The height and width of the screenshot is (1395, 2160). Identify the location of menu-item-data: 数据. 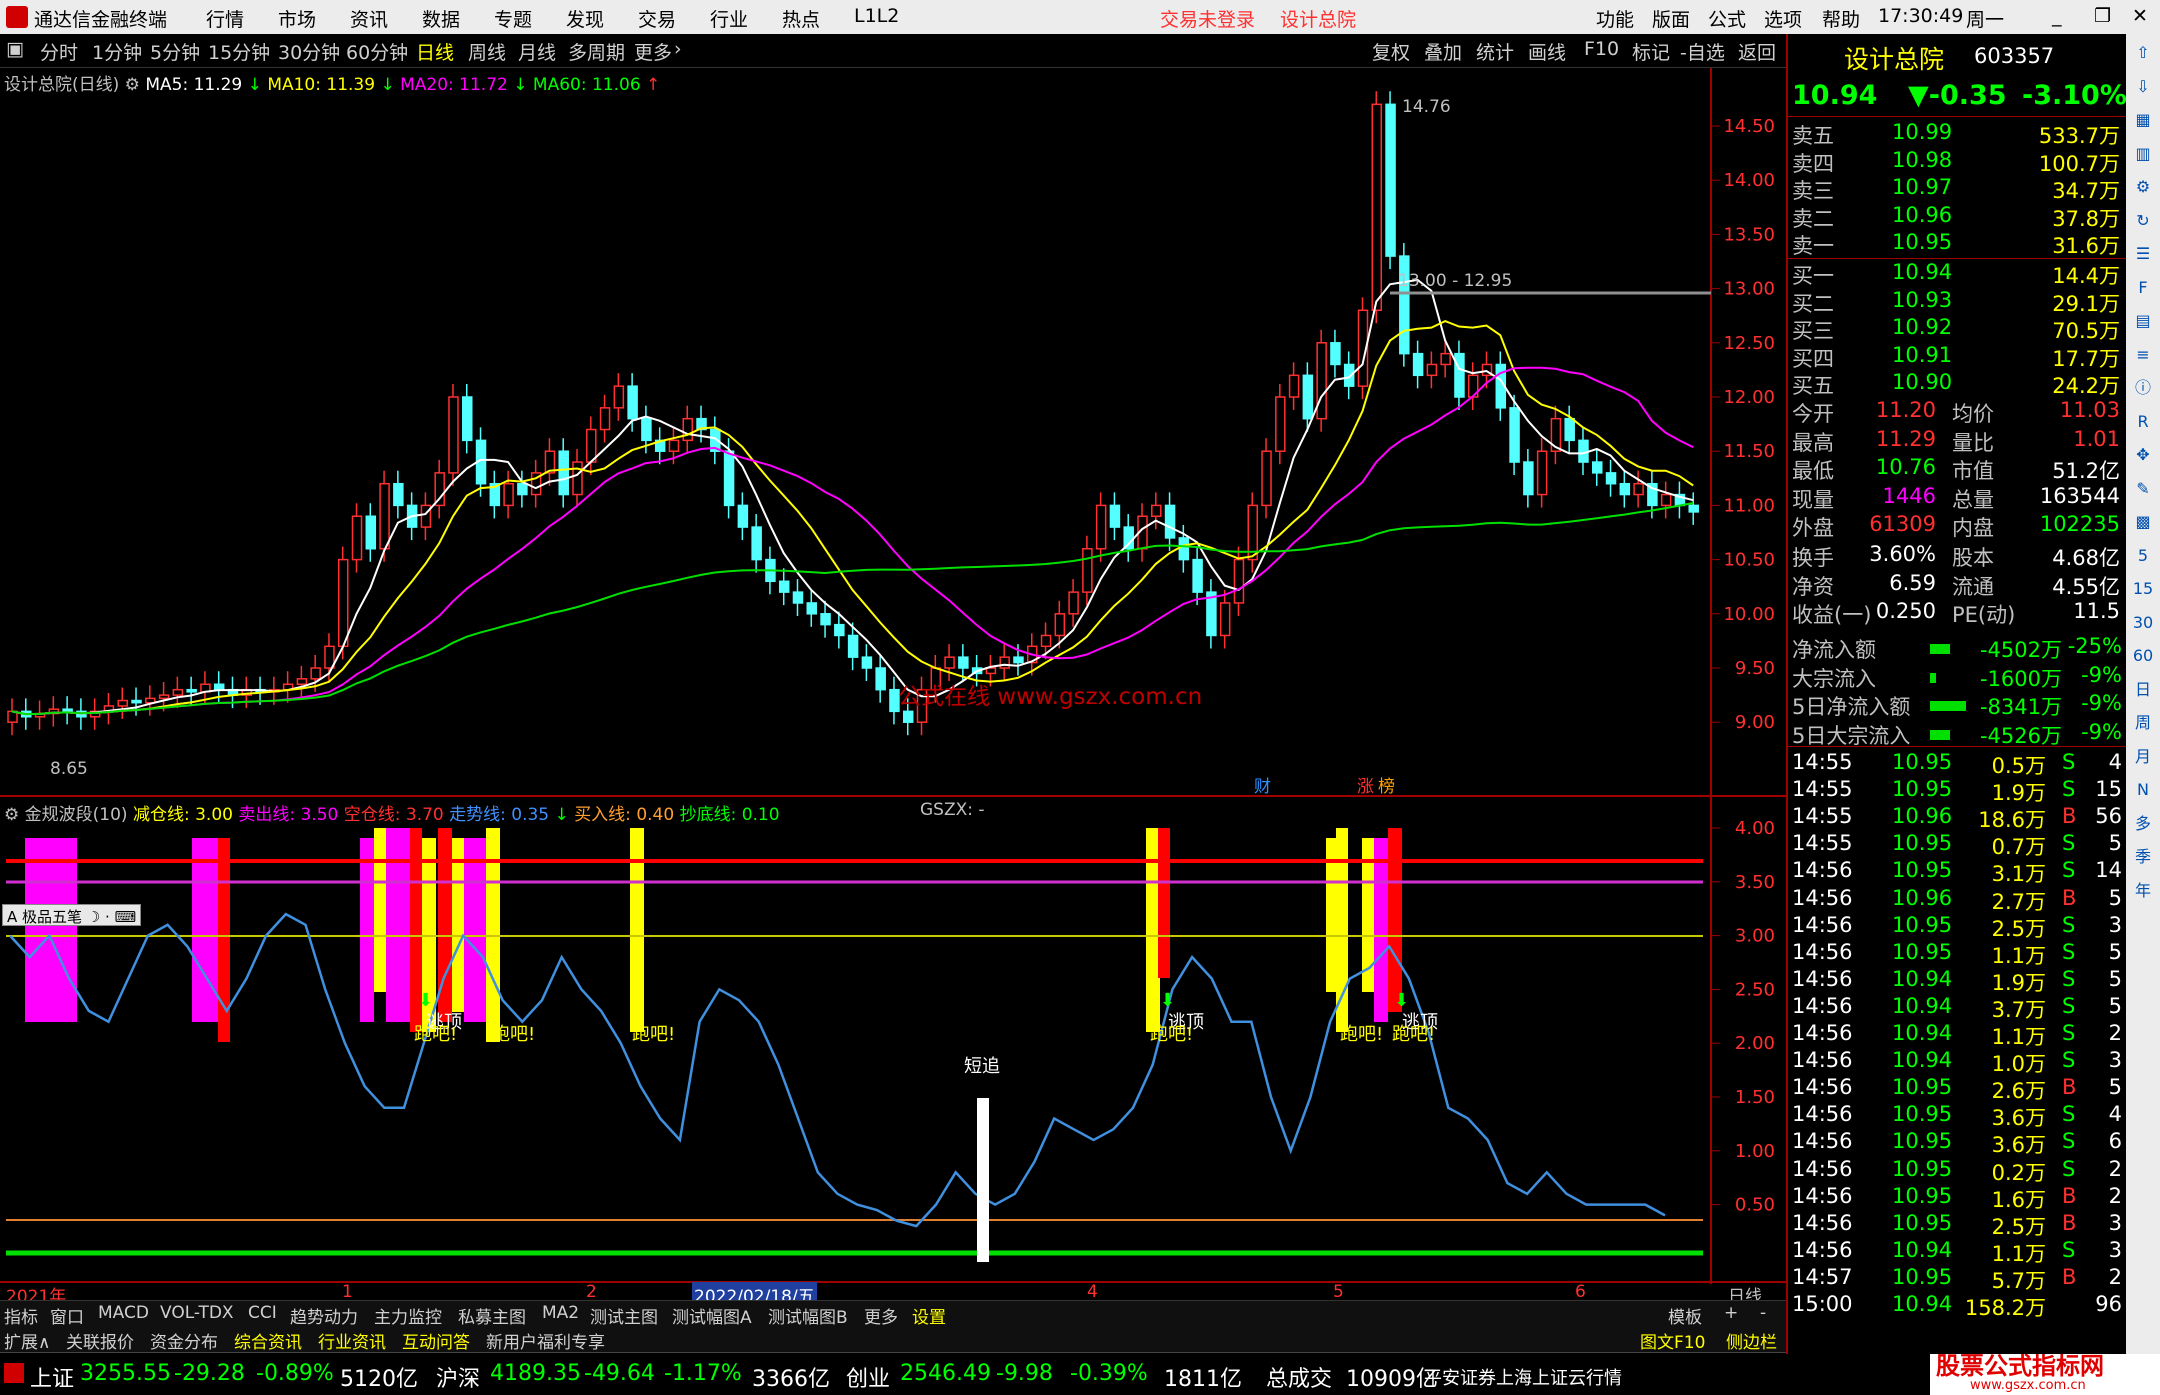
(441, 18).